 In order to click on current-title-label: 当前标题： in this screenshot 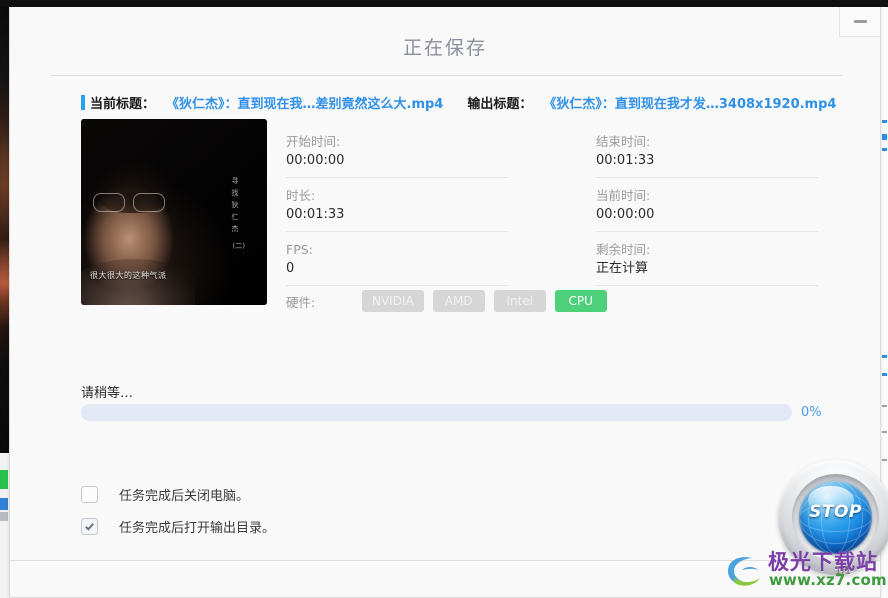, I will do `click(123, 104)`.